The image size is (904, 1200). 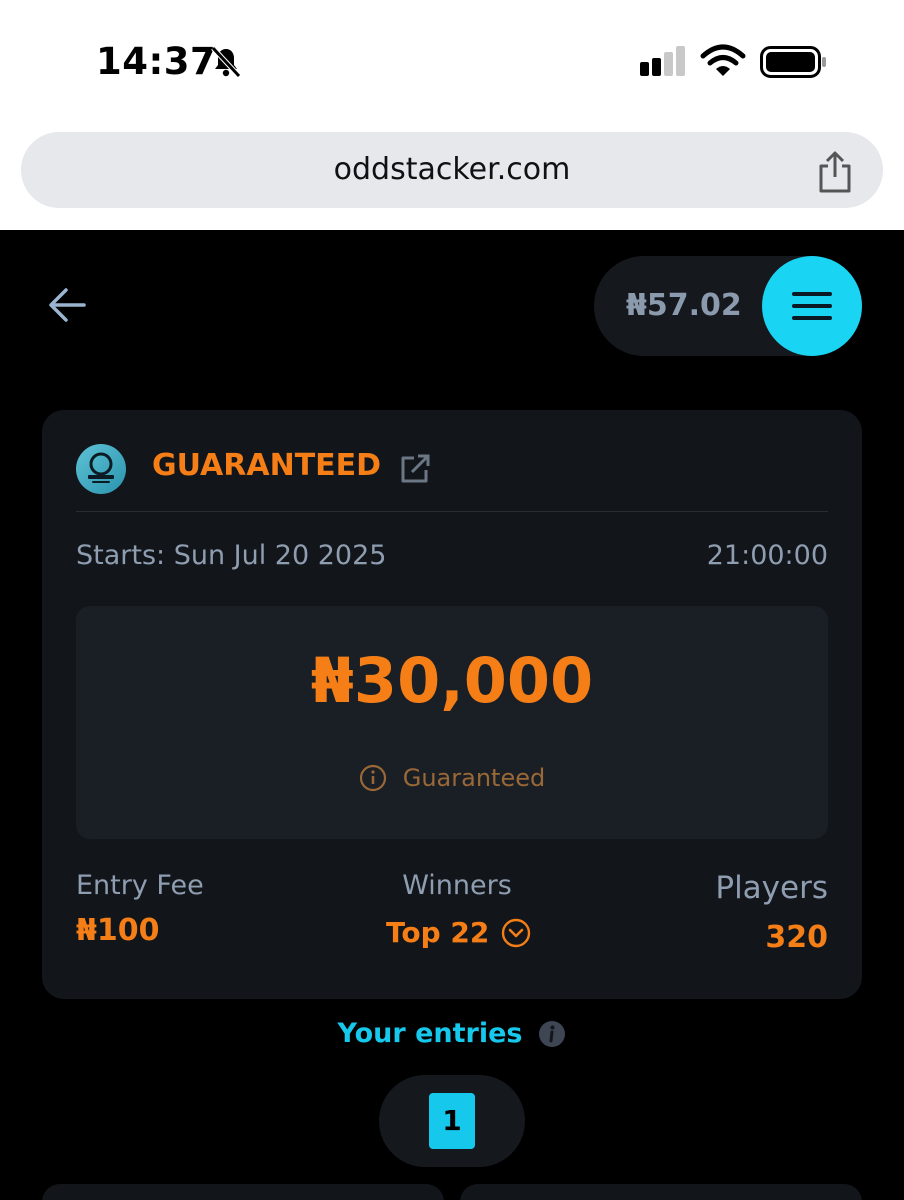 What do you see at coordinates (231, 555) in the screenshot?
I see `start-date: Starts: Sun Jul 20 2025` at bounding box center [231, 555].